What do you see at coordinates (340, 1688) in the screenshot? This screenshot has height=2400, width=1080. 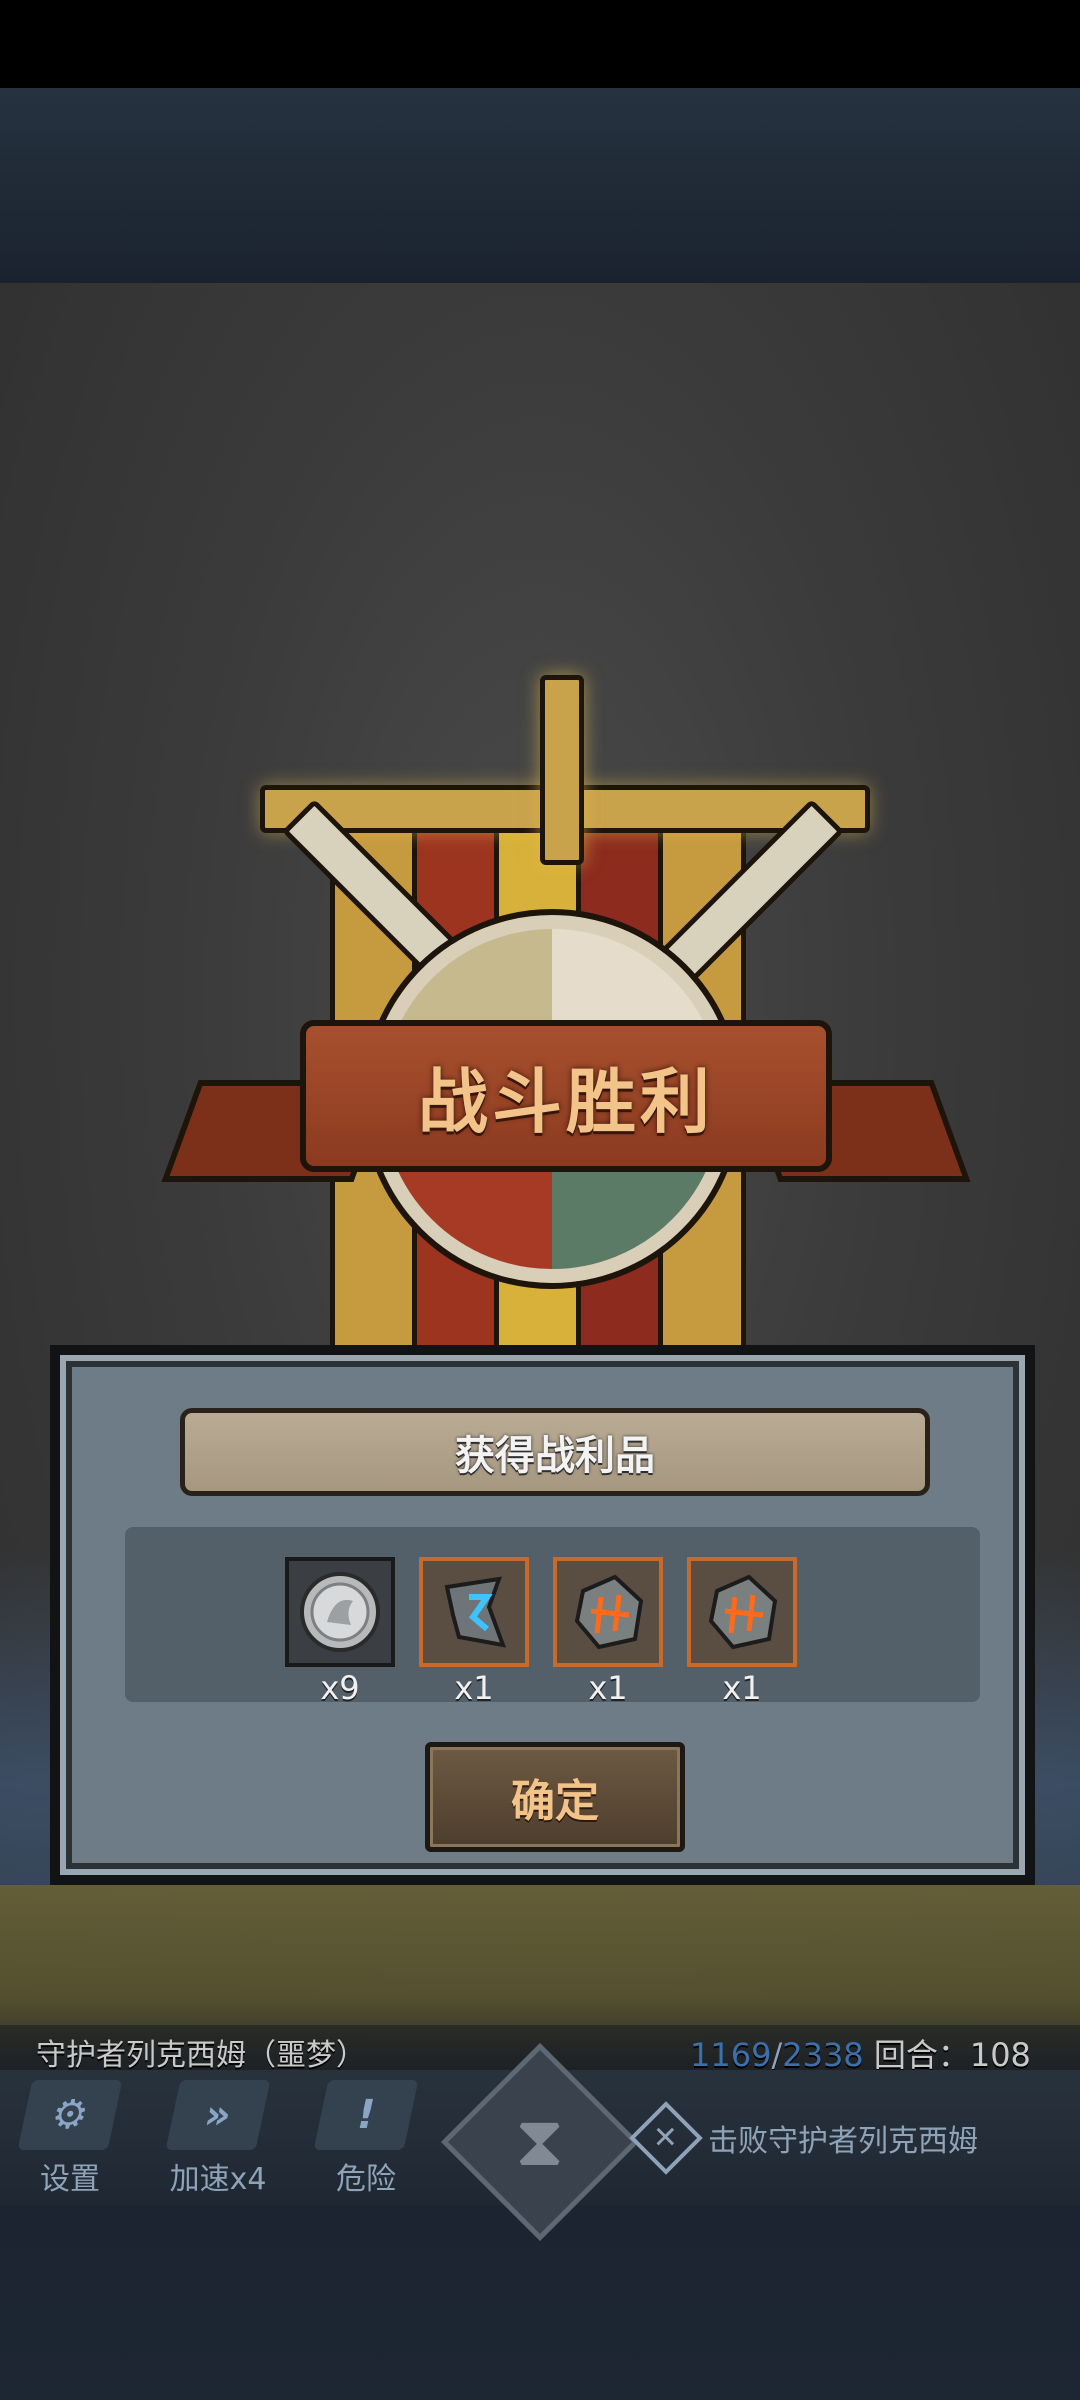 I see `item-quantity: x9` at bounding box center [340, 1688].